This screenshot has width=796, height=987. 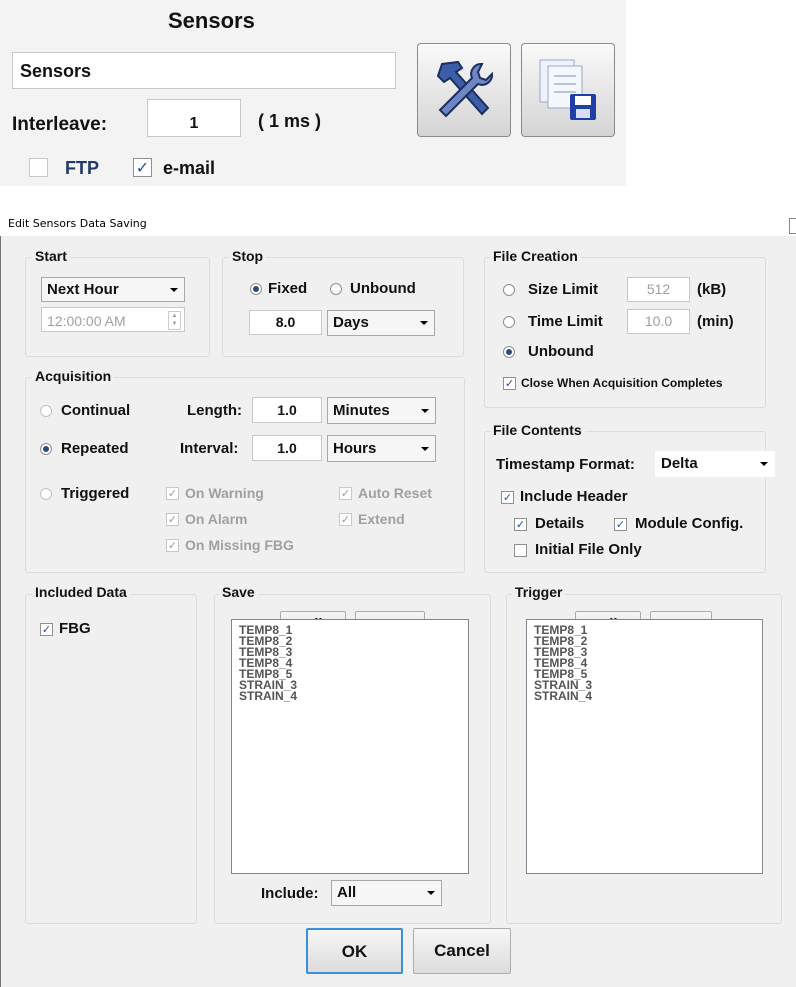 I want to click on save-files-icon, so click(x=567, y=89).